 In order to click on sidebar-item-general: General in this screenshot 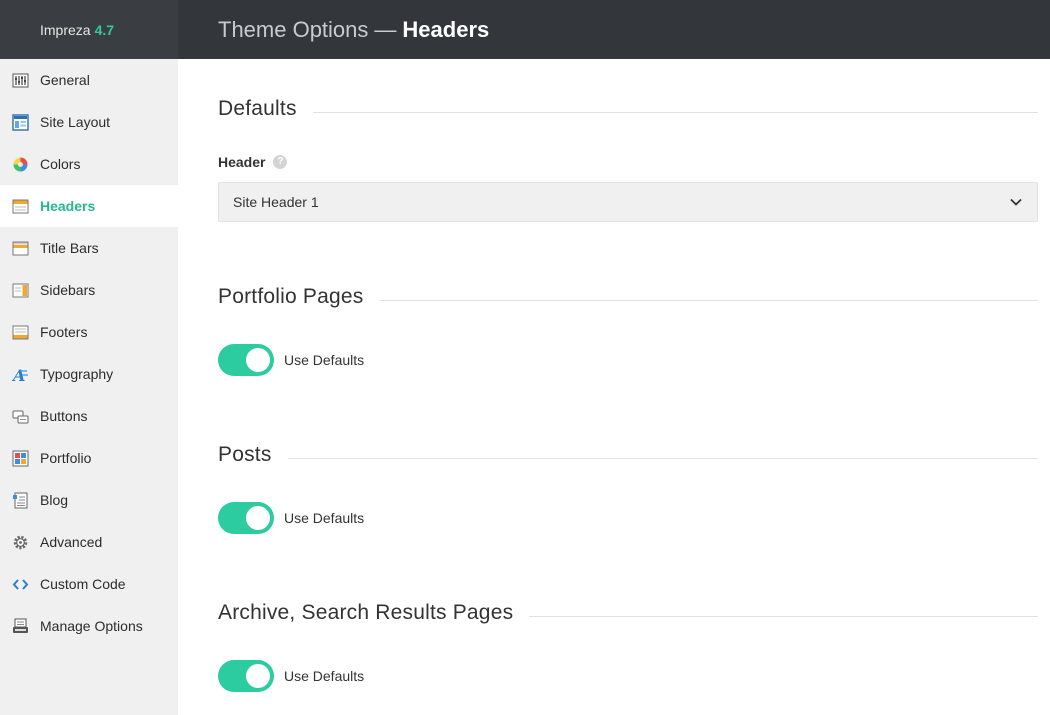, I will do `click(89, 80)`.